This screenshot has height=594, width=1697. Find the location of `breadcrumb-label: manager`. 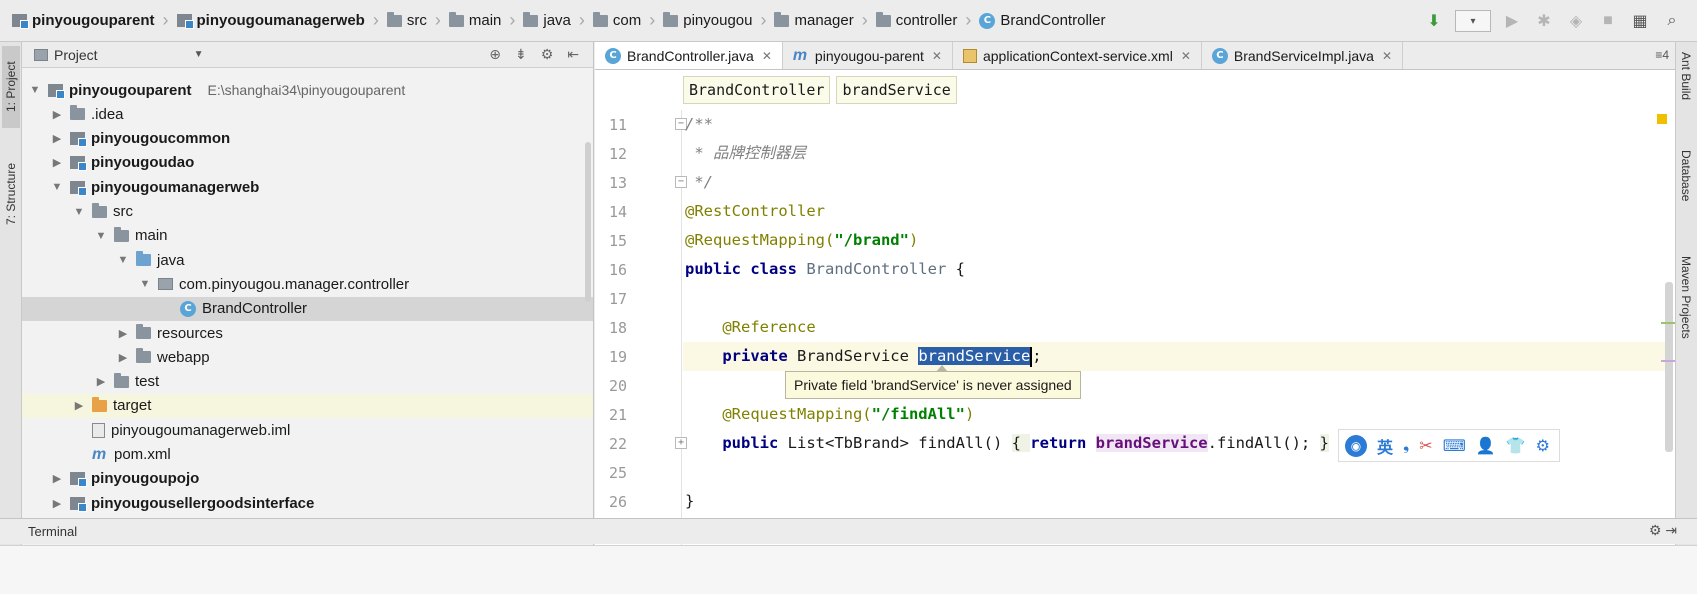

breadcrumb-label: manager is located at coordinates (824, 20).